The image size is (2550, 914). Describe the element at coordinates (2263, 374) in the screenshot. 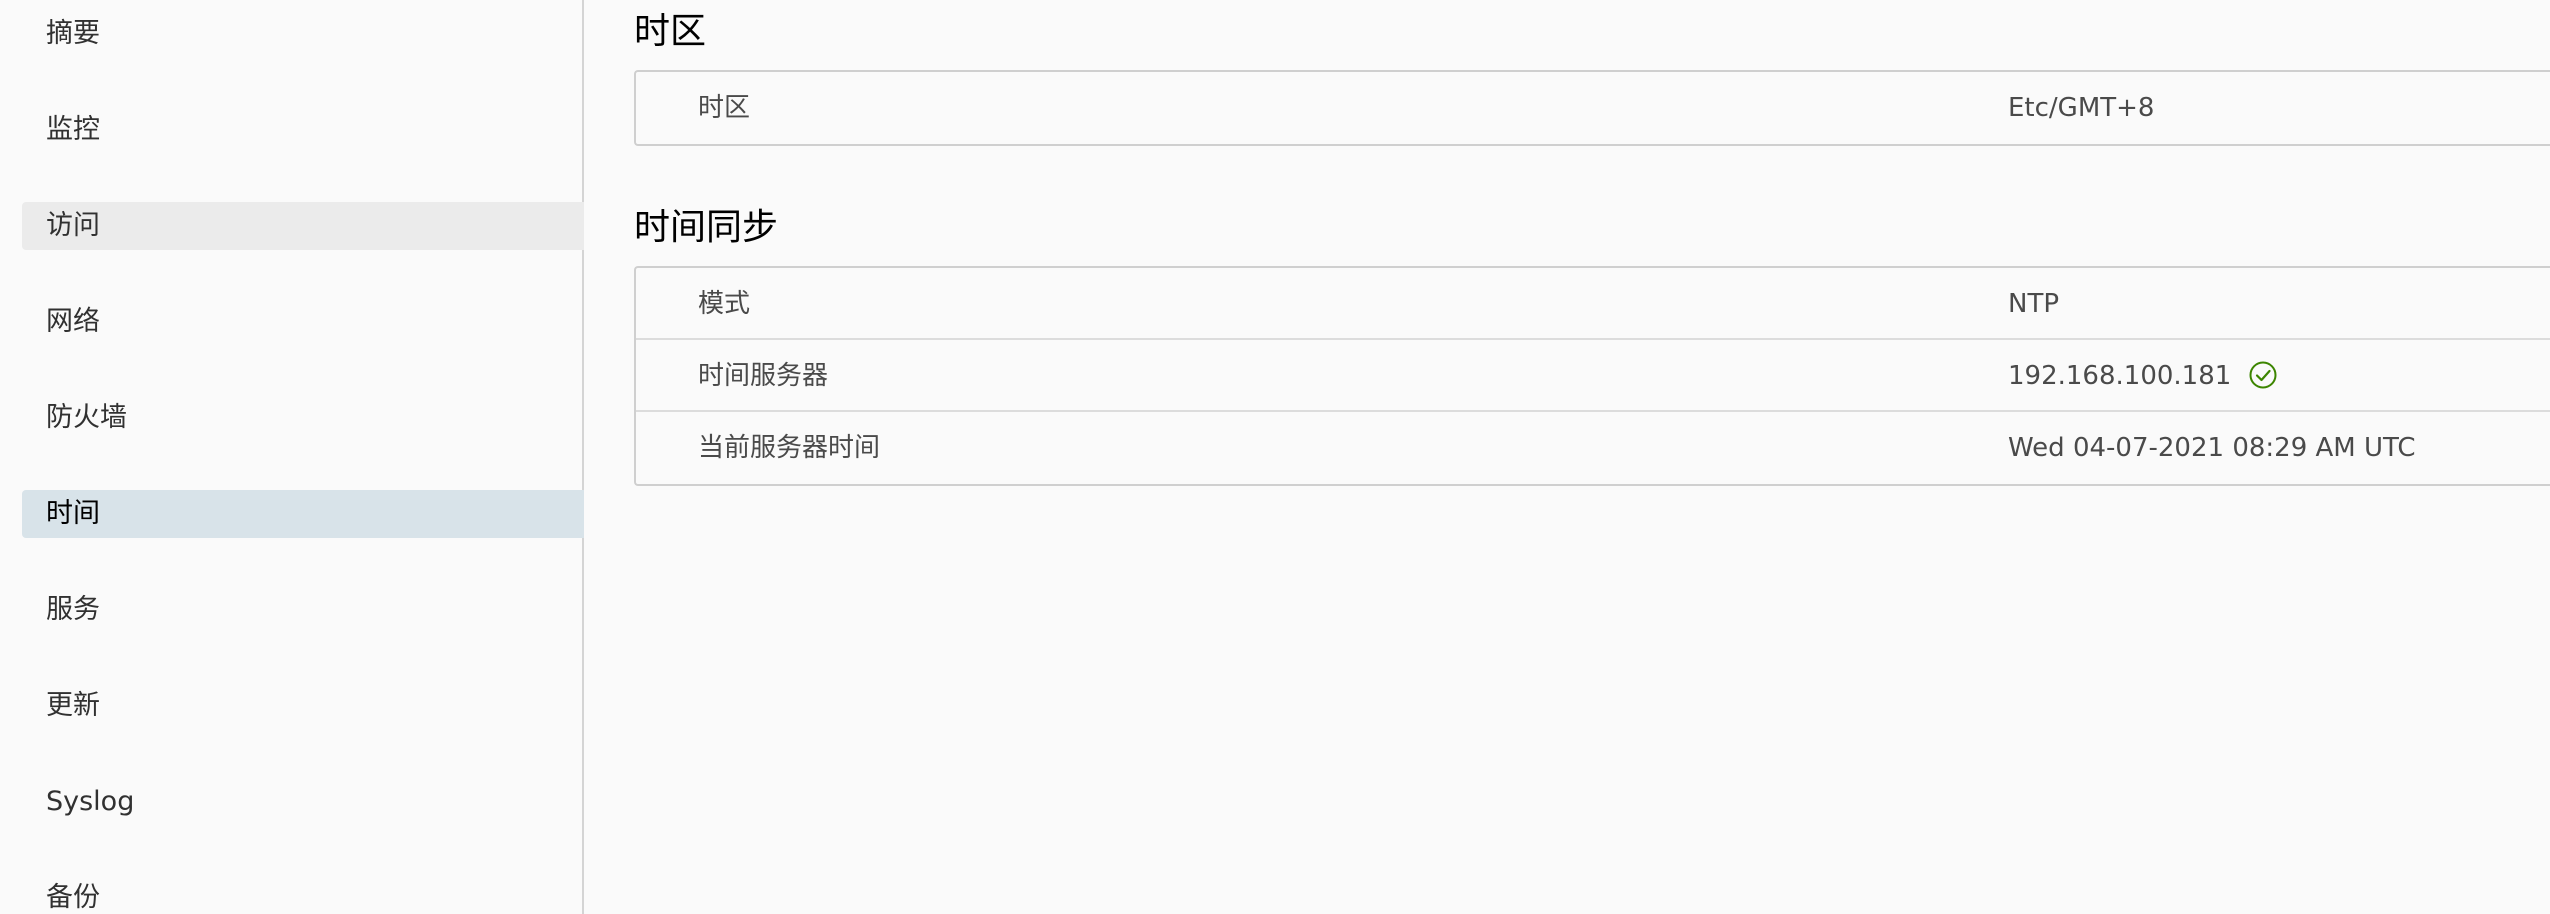

I see `check-circle-icon` at that location.